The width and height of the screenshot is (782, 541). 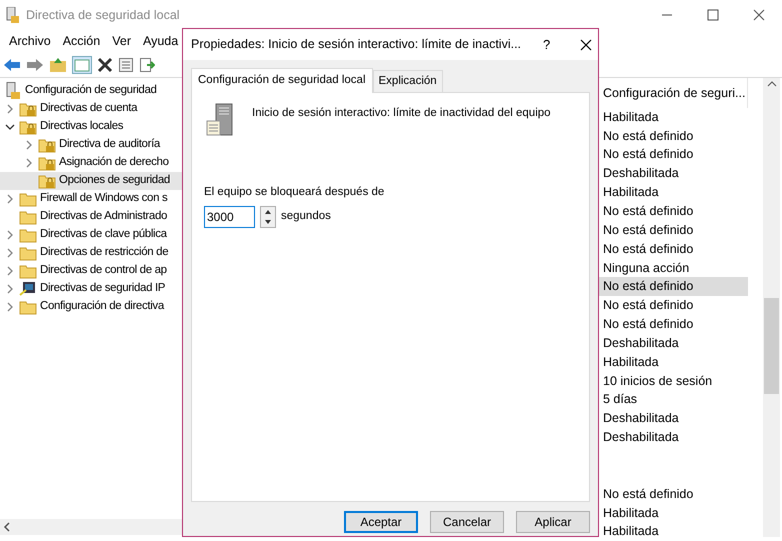 What do you see at coordinates (104, 217) in the screenshot?
I see `tree-item: Directivas de Administrado` at bounding box center [104, 217].